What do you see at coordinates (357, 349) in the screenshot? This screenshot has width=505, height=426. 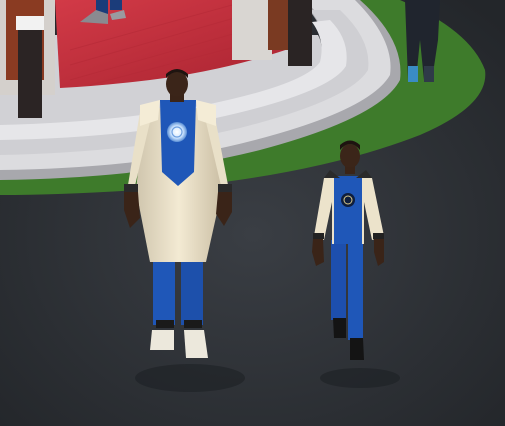 I see `child-boot-right` at bounding box center [357, 349].